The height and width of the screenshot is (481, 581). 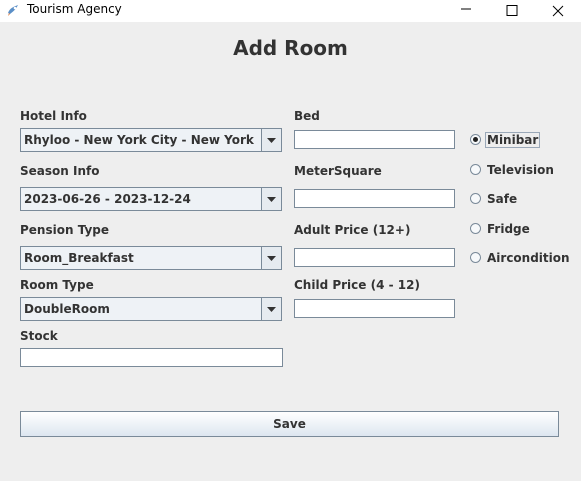 I want to click on radio-selected-dot, so click(x=475, y=139).